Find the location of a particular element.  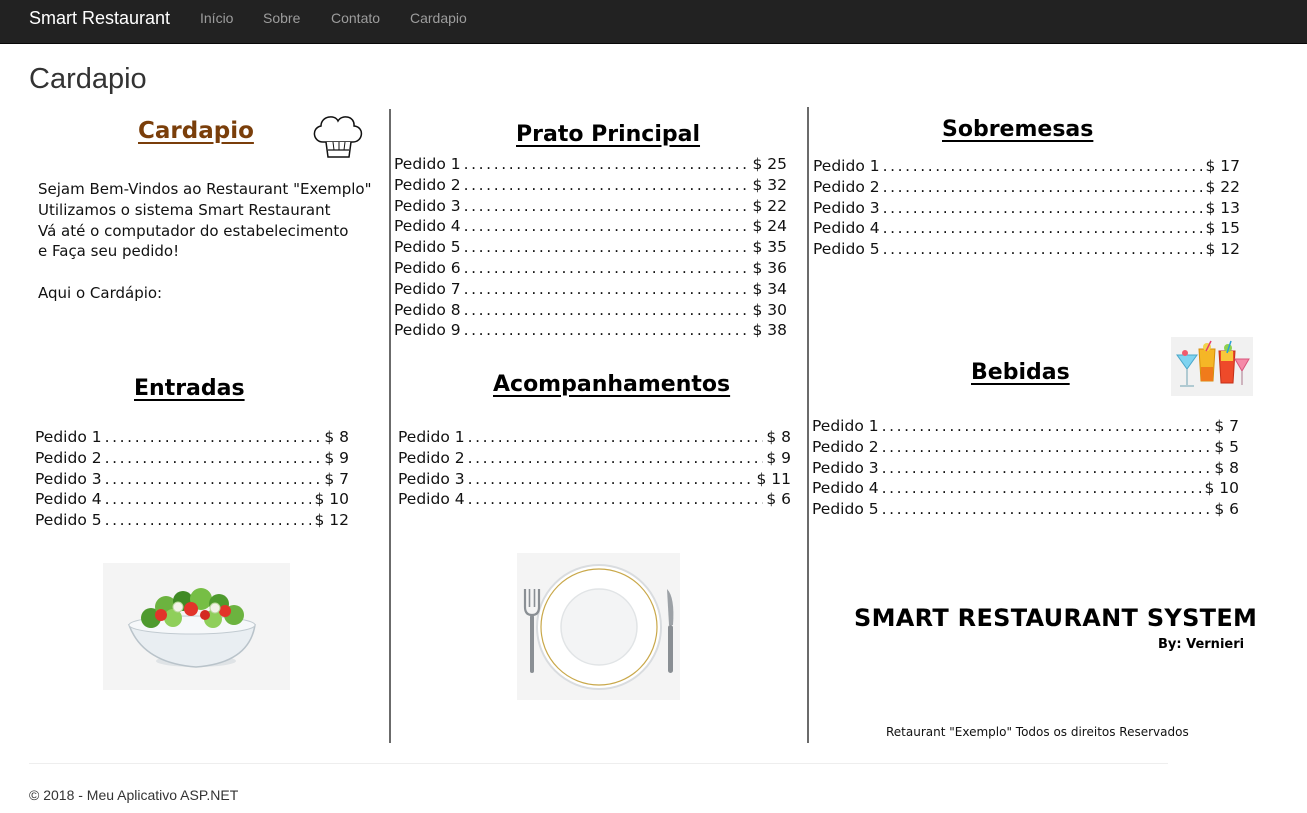

menu-item: Pedido 2 $ 5 is located at coordinates (1025, 447).